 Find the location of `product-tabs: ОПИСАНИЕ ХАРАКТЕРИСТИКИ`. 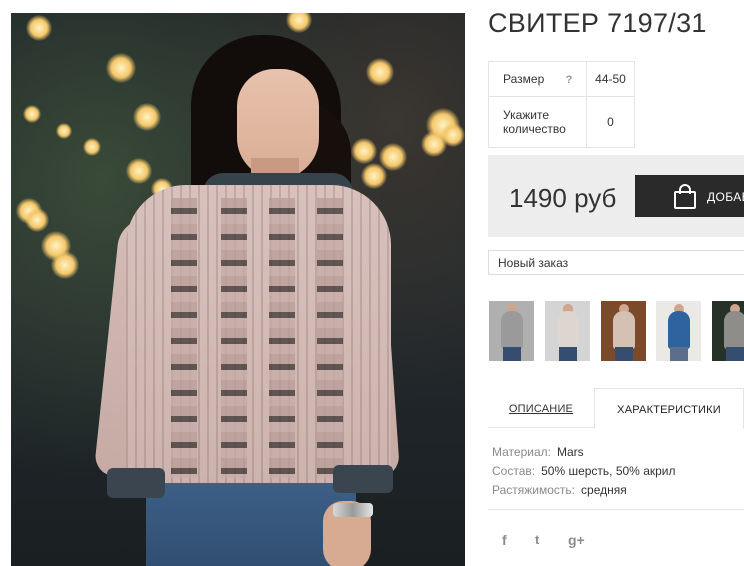

product-tabs: ОПИСАНИЕ ХАРАКТЕРИСТИКИ is located at coordinates (616, 408).